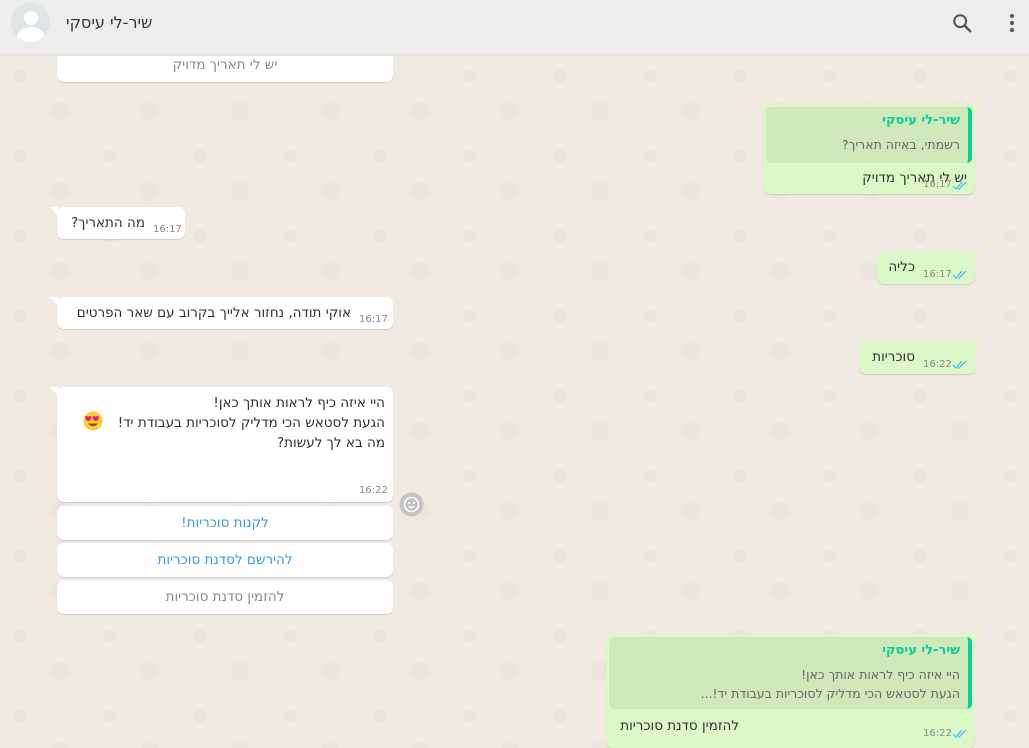 This screenshot has width=1029, height=748. Describe the element at coordinates (514, 27) in the screenshot. I see `chat-header: שיר-לי עיסקי` at that location.